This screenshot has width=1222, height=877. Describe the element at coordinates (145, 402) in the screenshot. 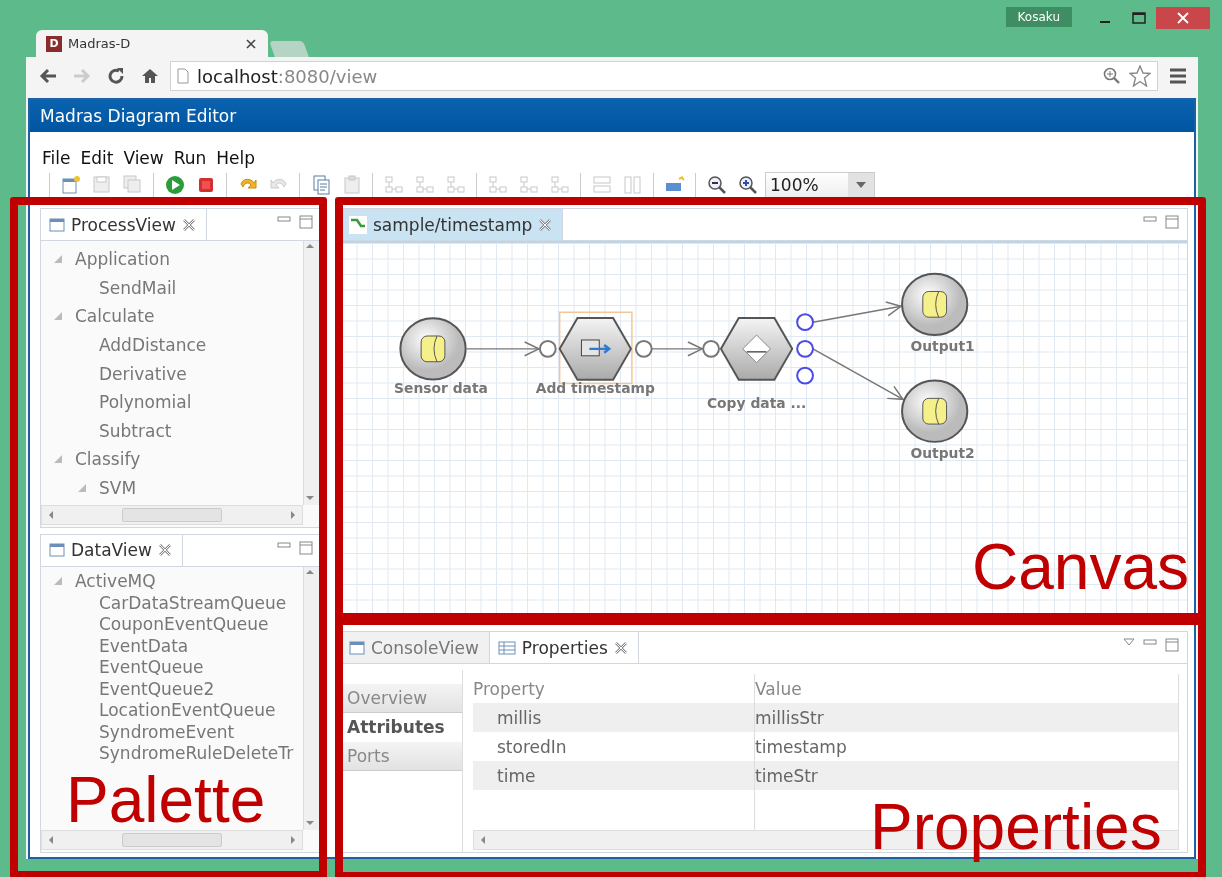

I see `tree-item: Polynomial` at that location.